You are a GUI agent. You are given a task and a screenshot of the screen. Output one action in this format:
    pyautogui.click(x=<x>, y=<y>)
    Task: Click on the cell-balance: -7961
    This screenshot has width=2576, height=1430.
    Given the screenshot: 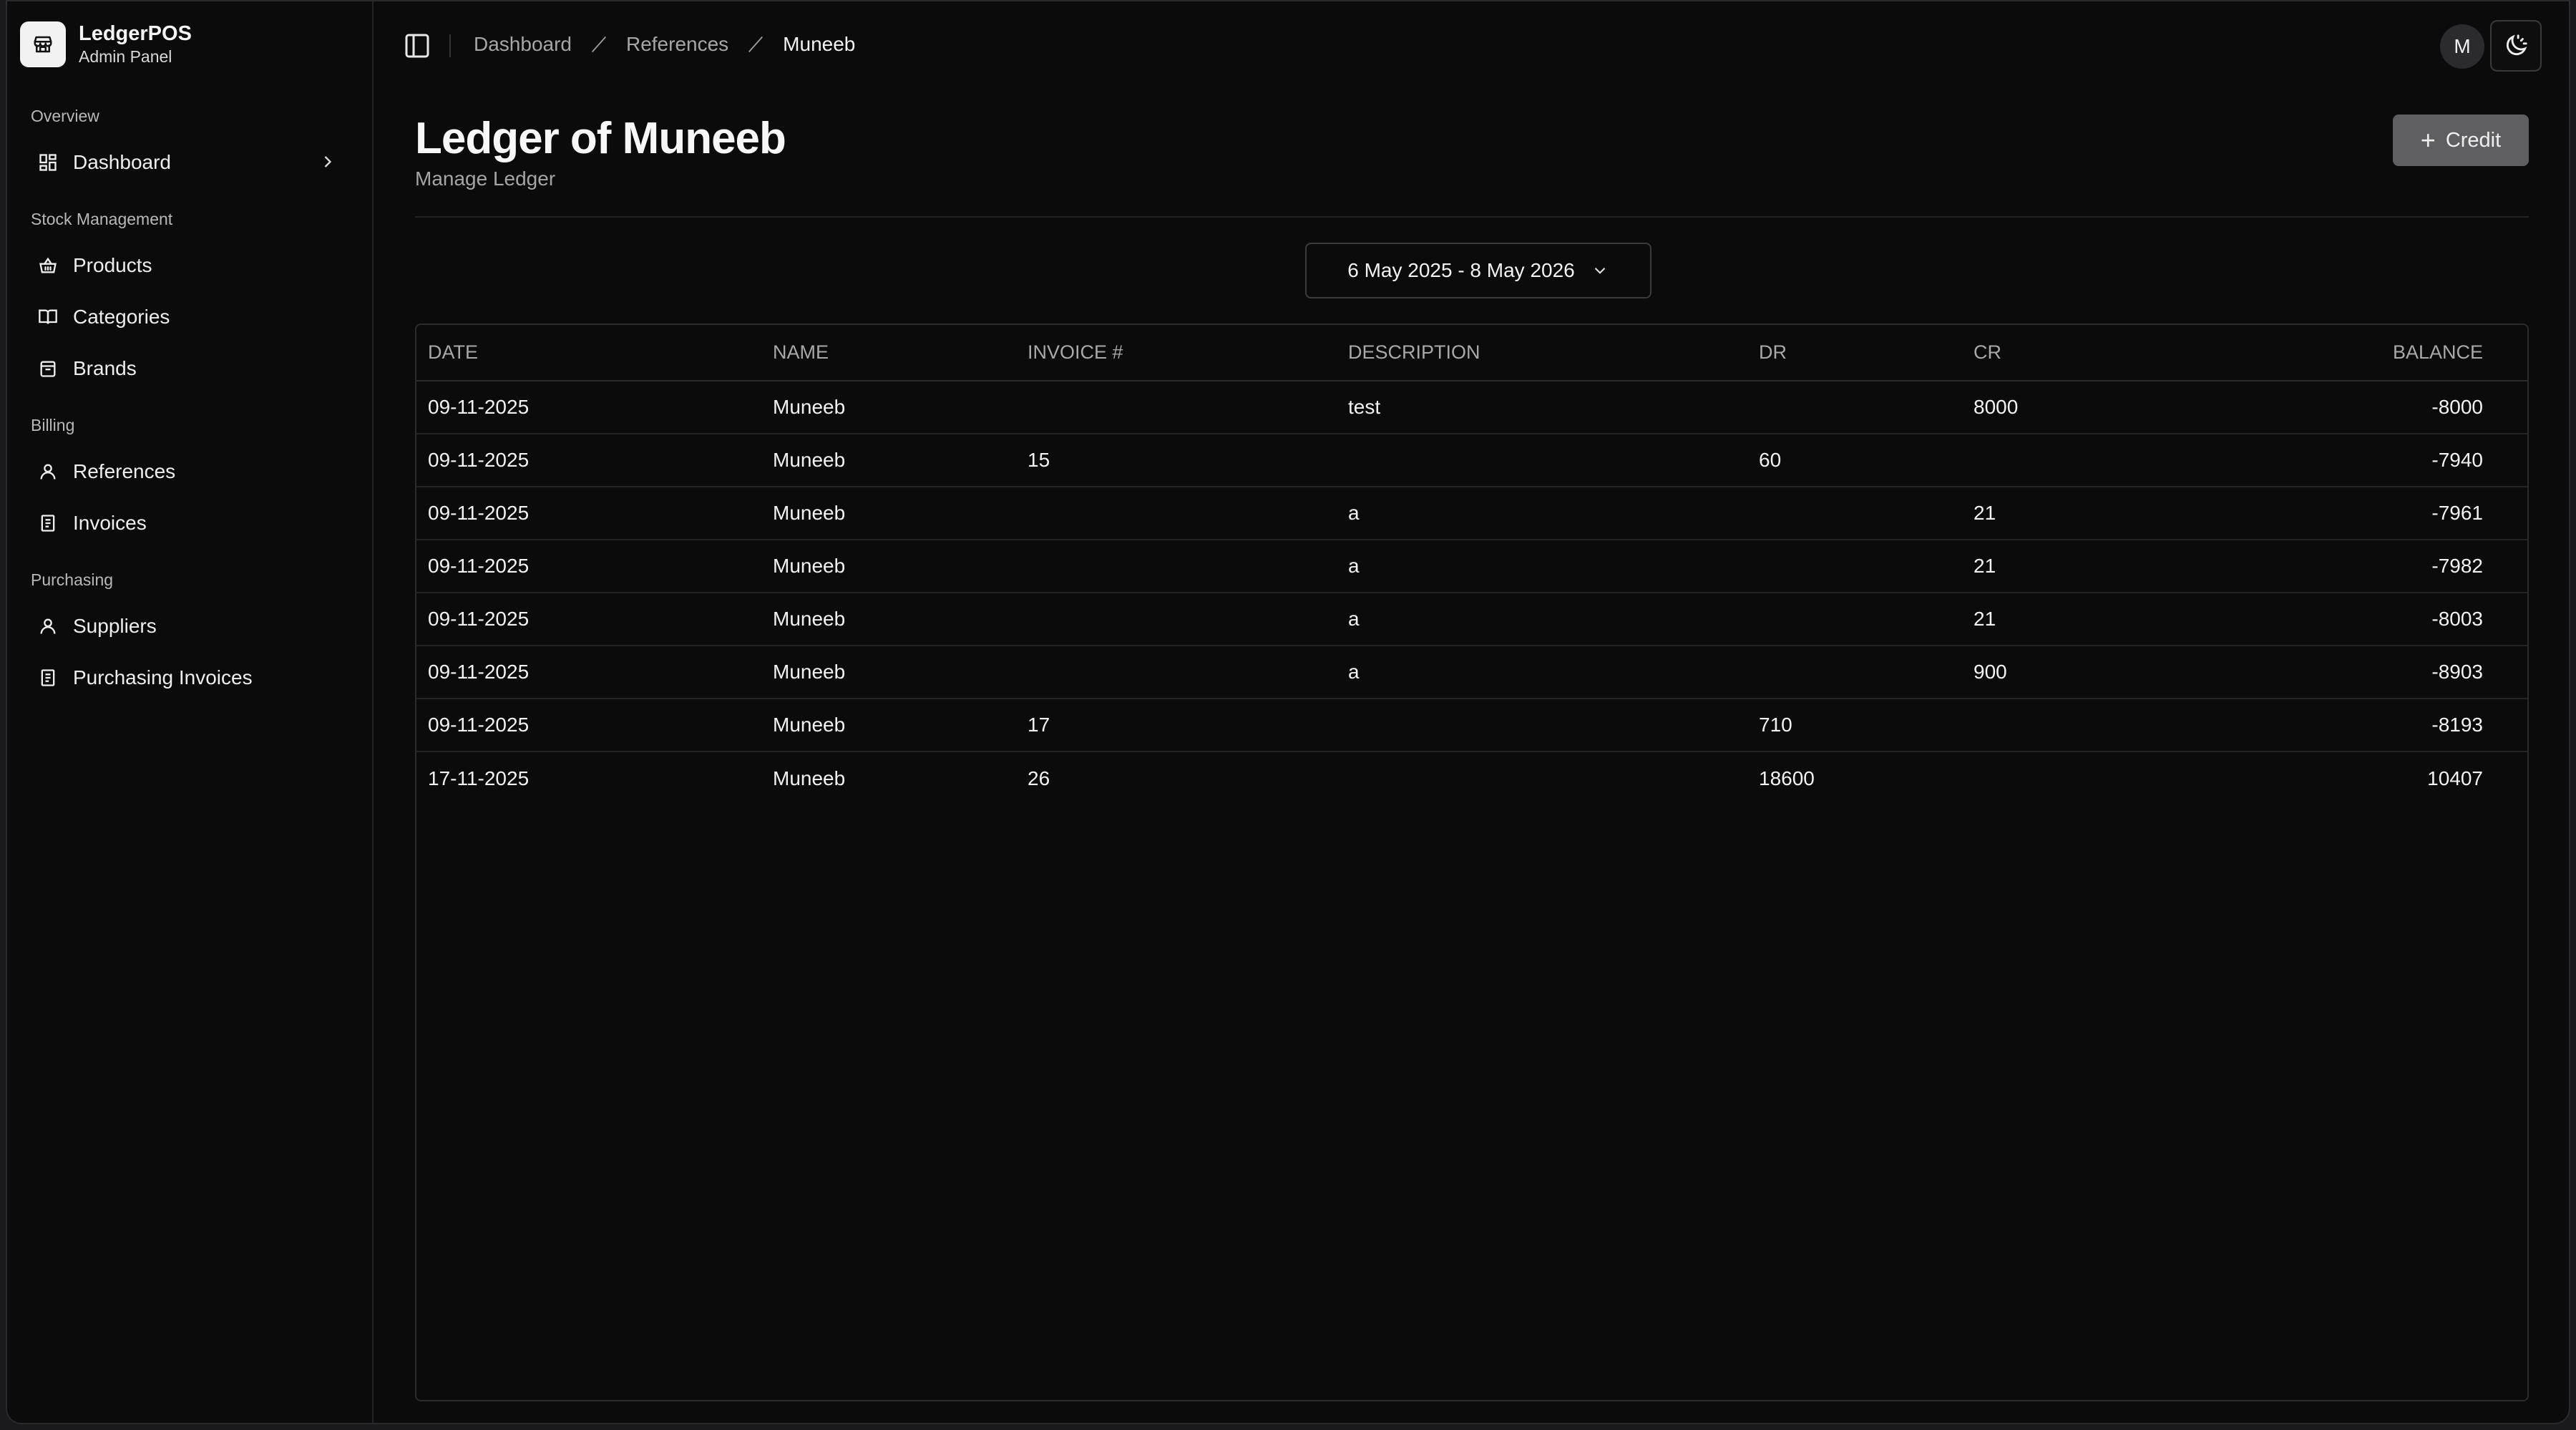 What is the action you would take?
    pyautogui.click(x=2352, y=513)
    